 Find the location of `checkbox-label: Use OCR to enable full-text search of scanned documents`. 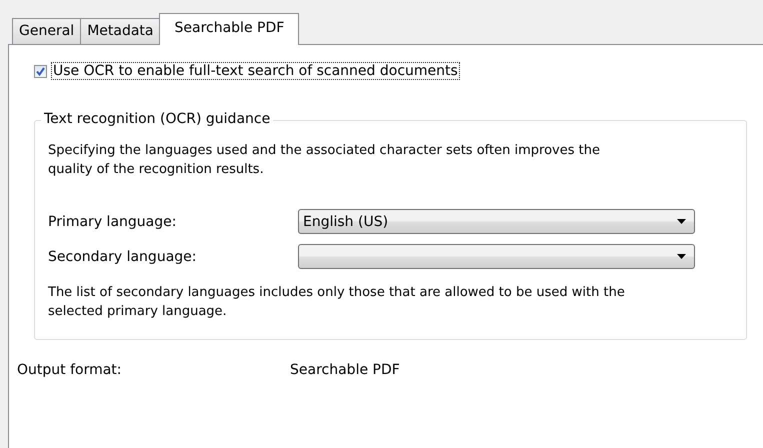

checkbox-label: Use OCR to enable full-text search of scanned documents is located at coordinates (255, 71).